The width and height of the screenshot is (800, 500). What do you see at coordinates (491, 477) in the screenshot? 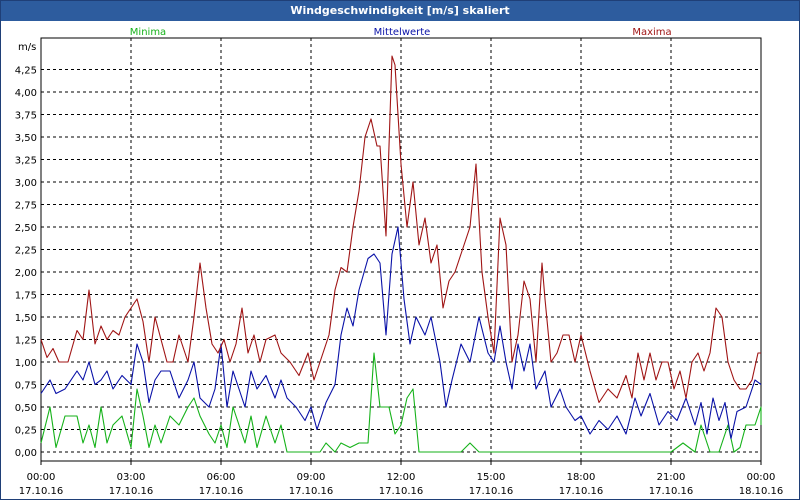
I see `x-tick-time: 15:00` at bounding box center [491, 477].